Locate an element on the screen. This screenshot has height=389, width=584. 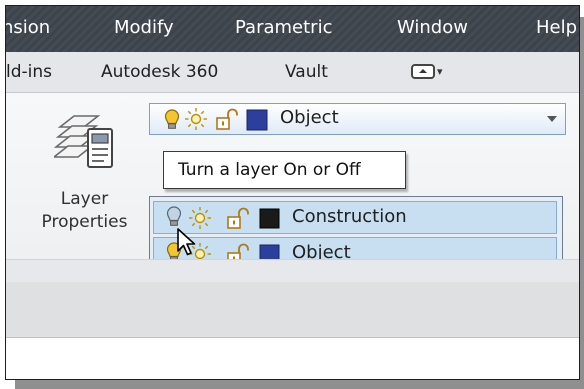
layer-properties-button: Layer Properties is located at coordinates (84, 173).